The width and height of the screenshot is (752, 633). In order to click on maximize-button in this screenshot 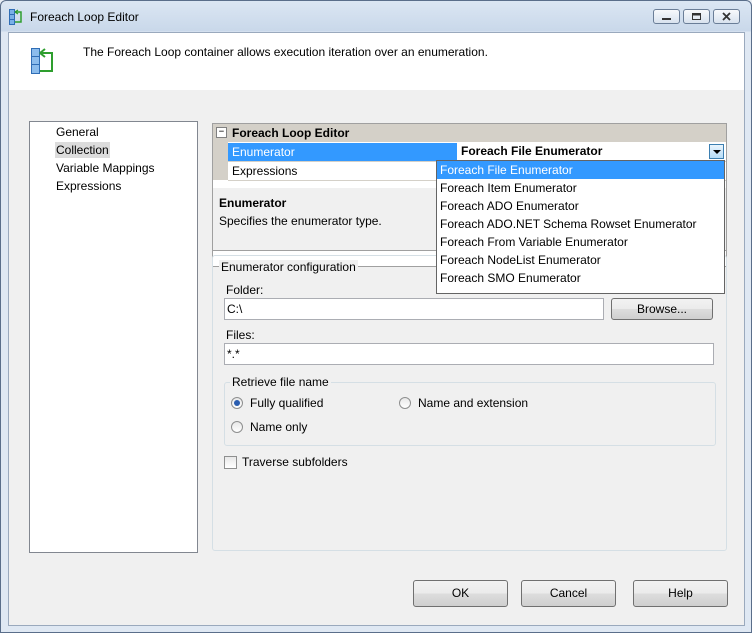, I will do `click(696, 16)`.